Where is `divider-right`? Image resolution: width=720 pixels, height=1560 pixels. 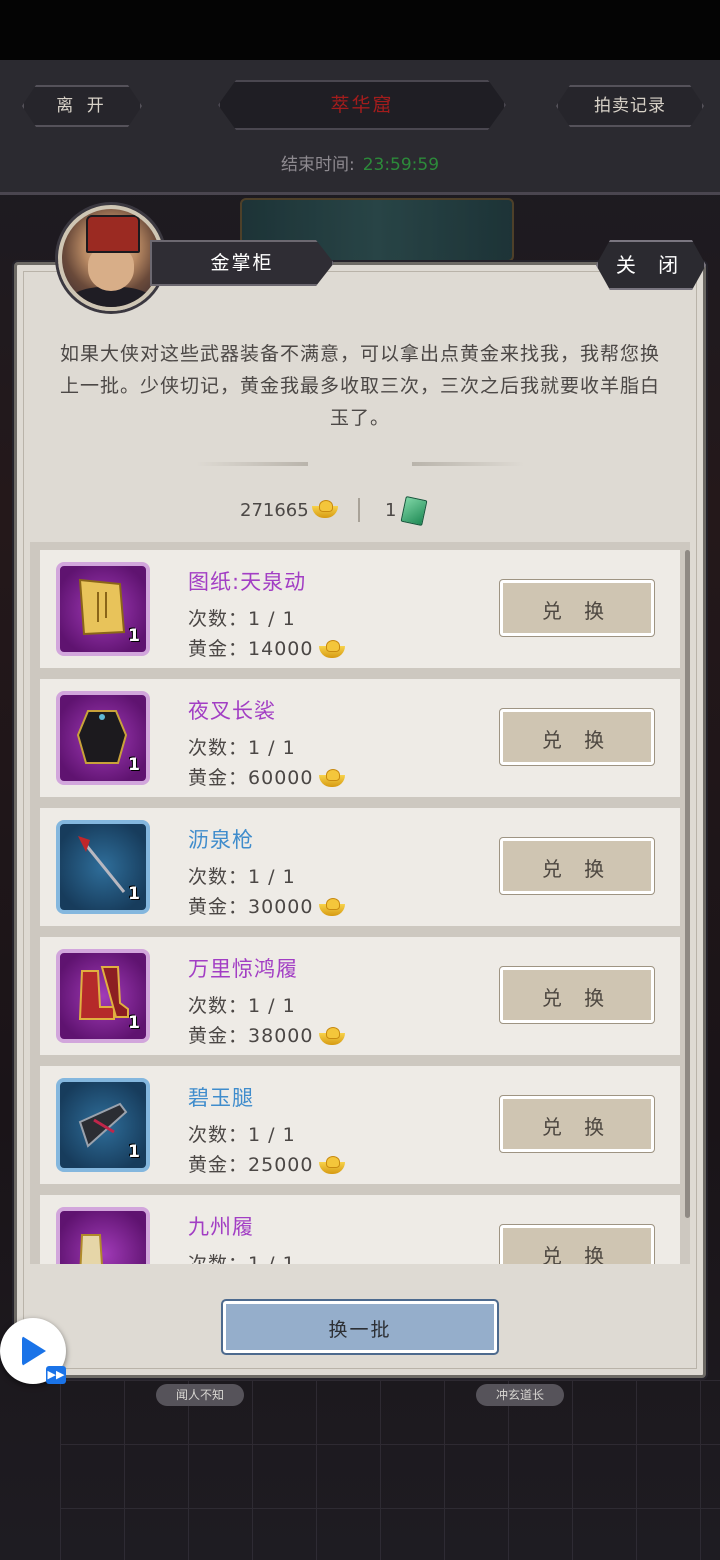 divider-right is located at coordinates (468, 464).